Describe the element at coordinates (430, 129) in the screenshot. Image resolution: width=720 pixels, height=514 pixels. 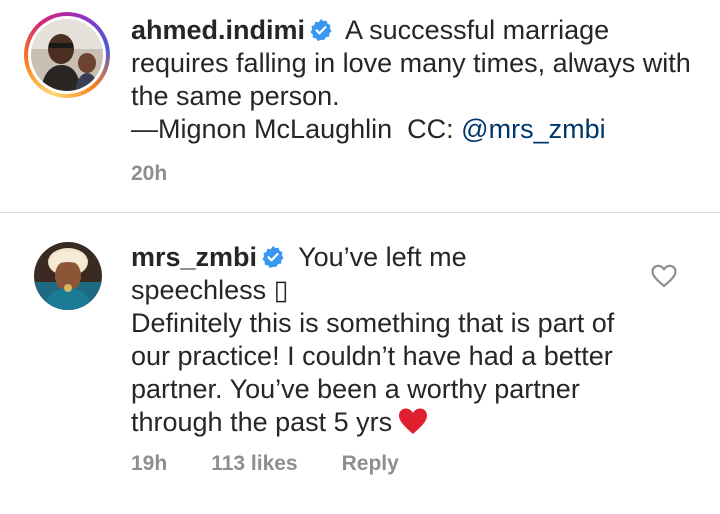
I see `caption-cc-label: CC:` at that location.